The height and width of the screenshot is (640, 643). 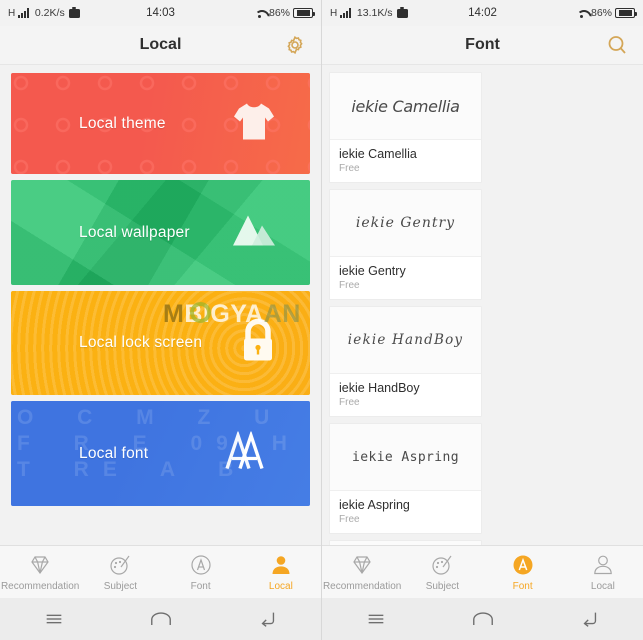 I want to click on lock-icon, so click(x=258, y=343).